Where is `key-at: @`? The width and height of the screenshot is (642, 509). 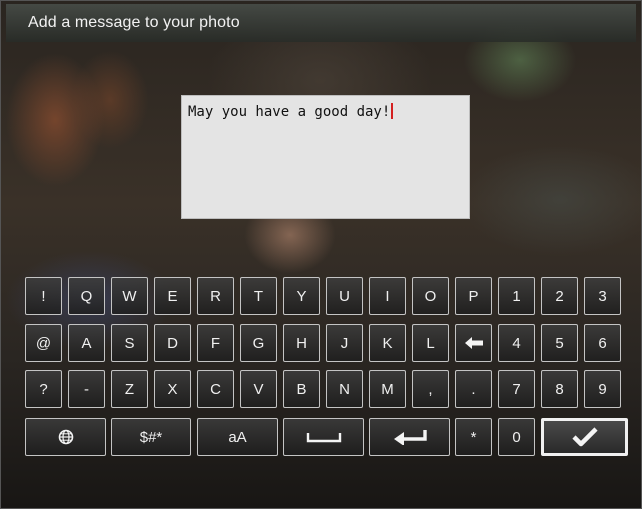 key-at: @ is located at coordinates (43, 343).